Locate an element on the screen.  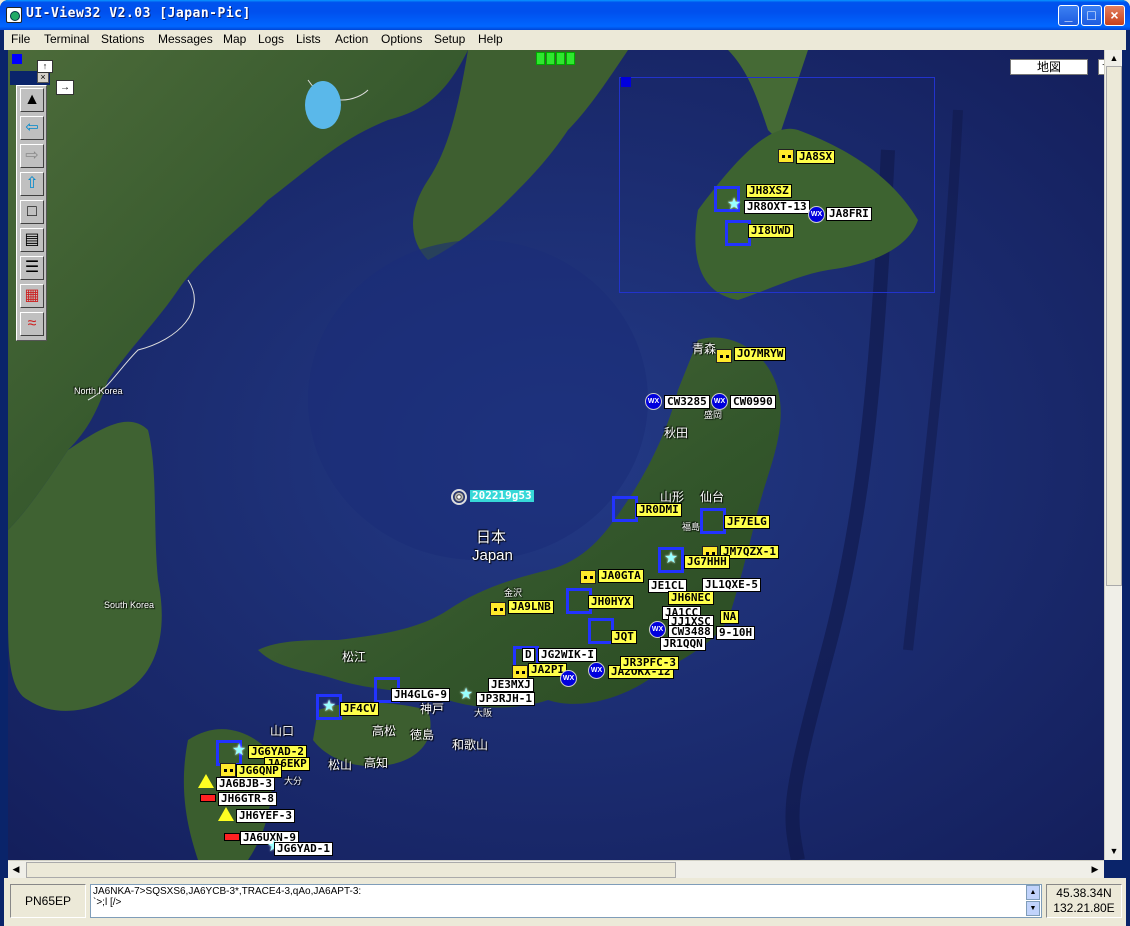
toolbar-collapse-button: ↑ is located at coordinates (45, 66).